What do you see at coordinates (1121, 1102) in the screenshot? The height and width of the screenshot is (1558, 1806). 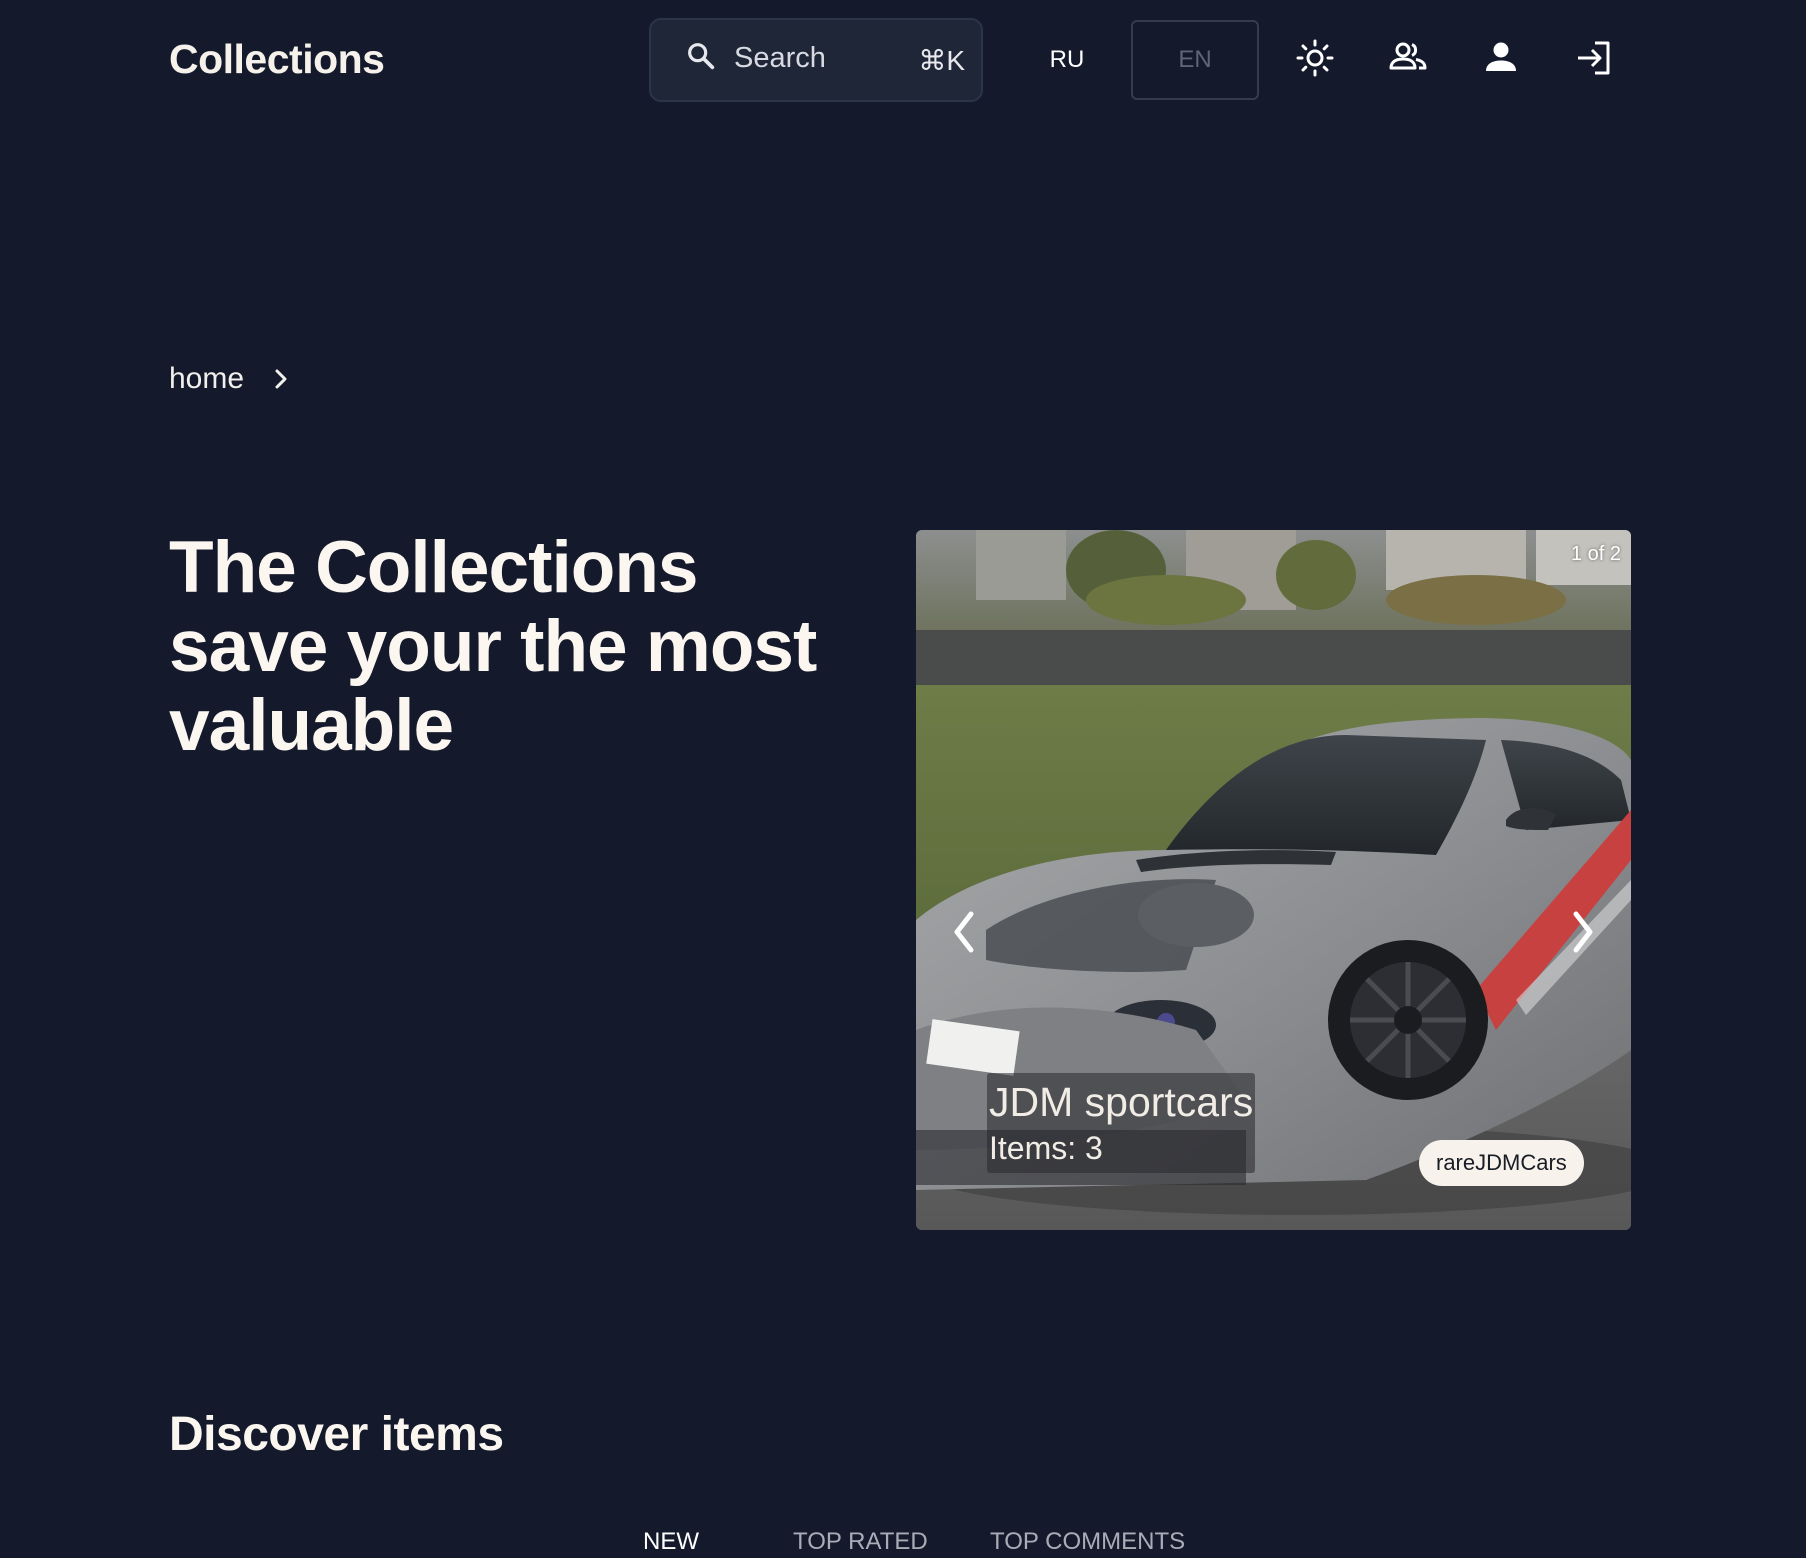 I see `collection-title: JDM sportcars` at bounding box center [1121, 1102].